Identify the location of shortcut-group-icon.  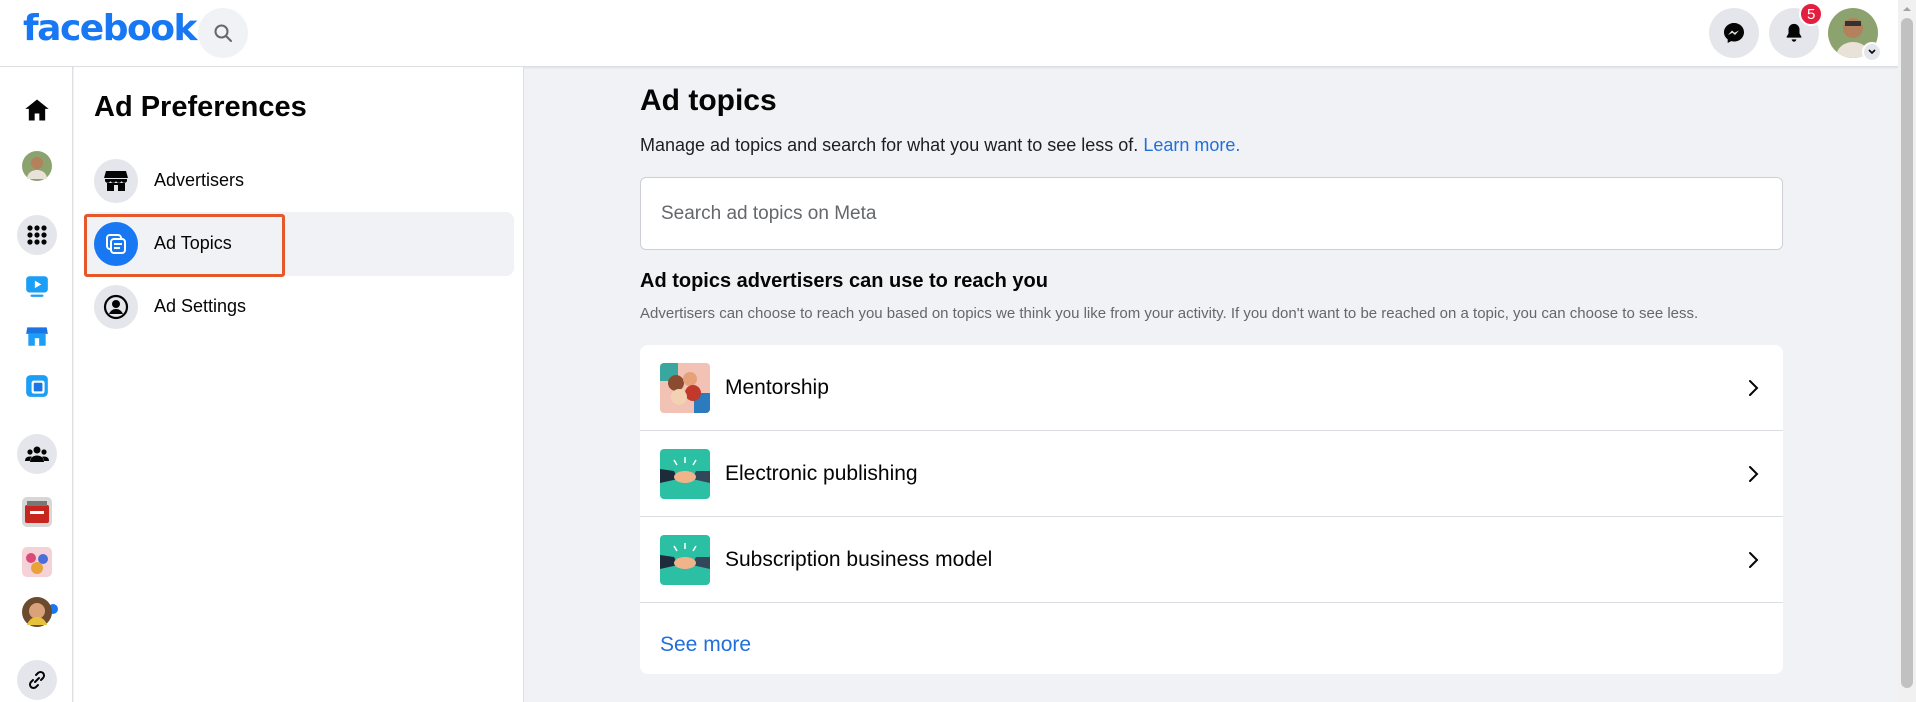
(37, 562).